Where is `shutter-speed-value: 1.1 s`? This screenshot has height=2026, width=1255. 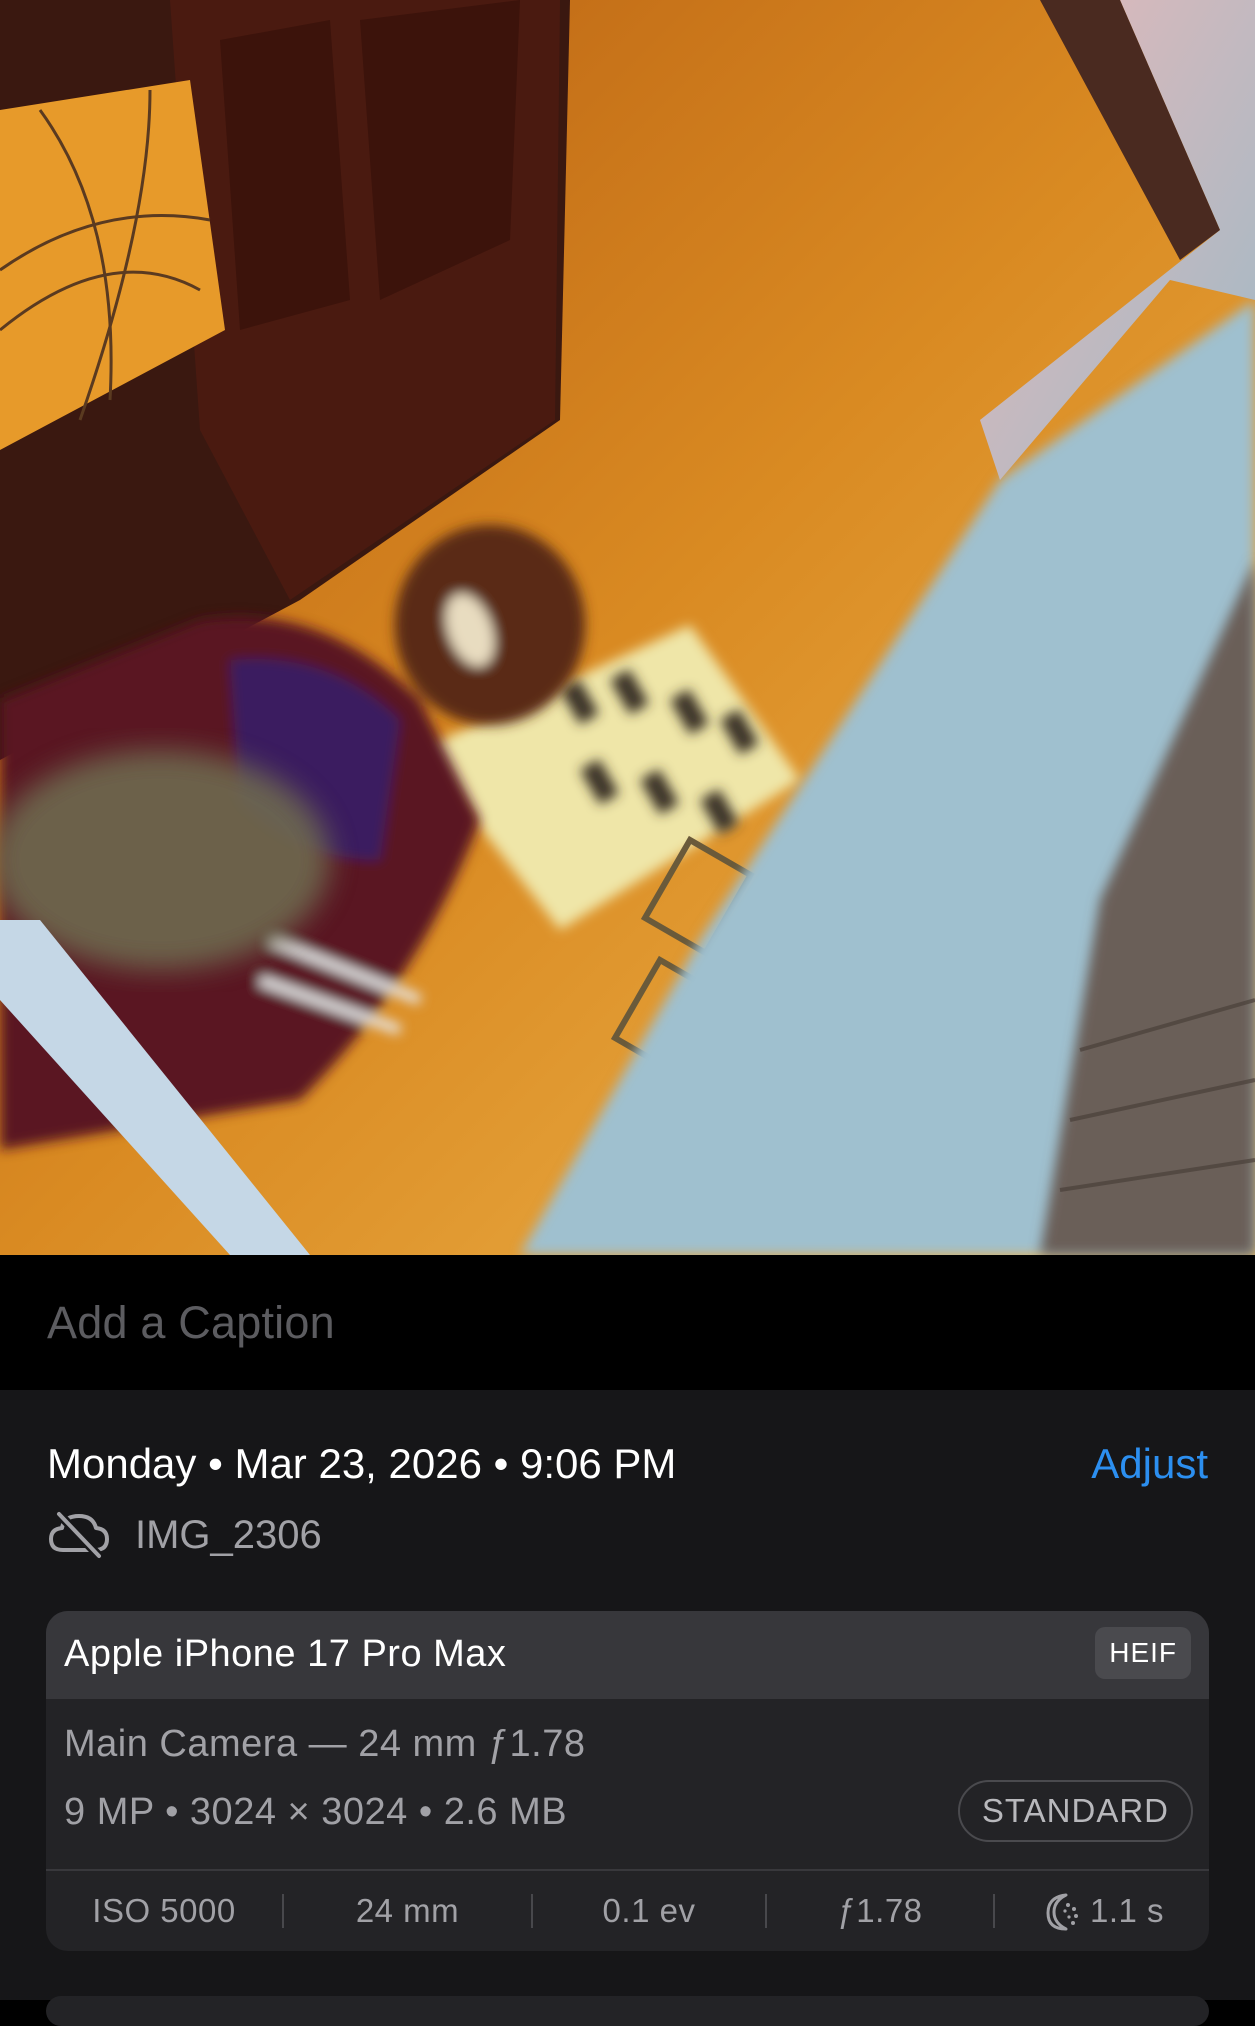 shutter-speed-value: 1.1 s is located at coordinates (1127, 1910).